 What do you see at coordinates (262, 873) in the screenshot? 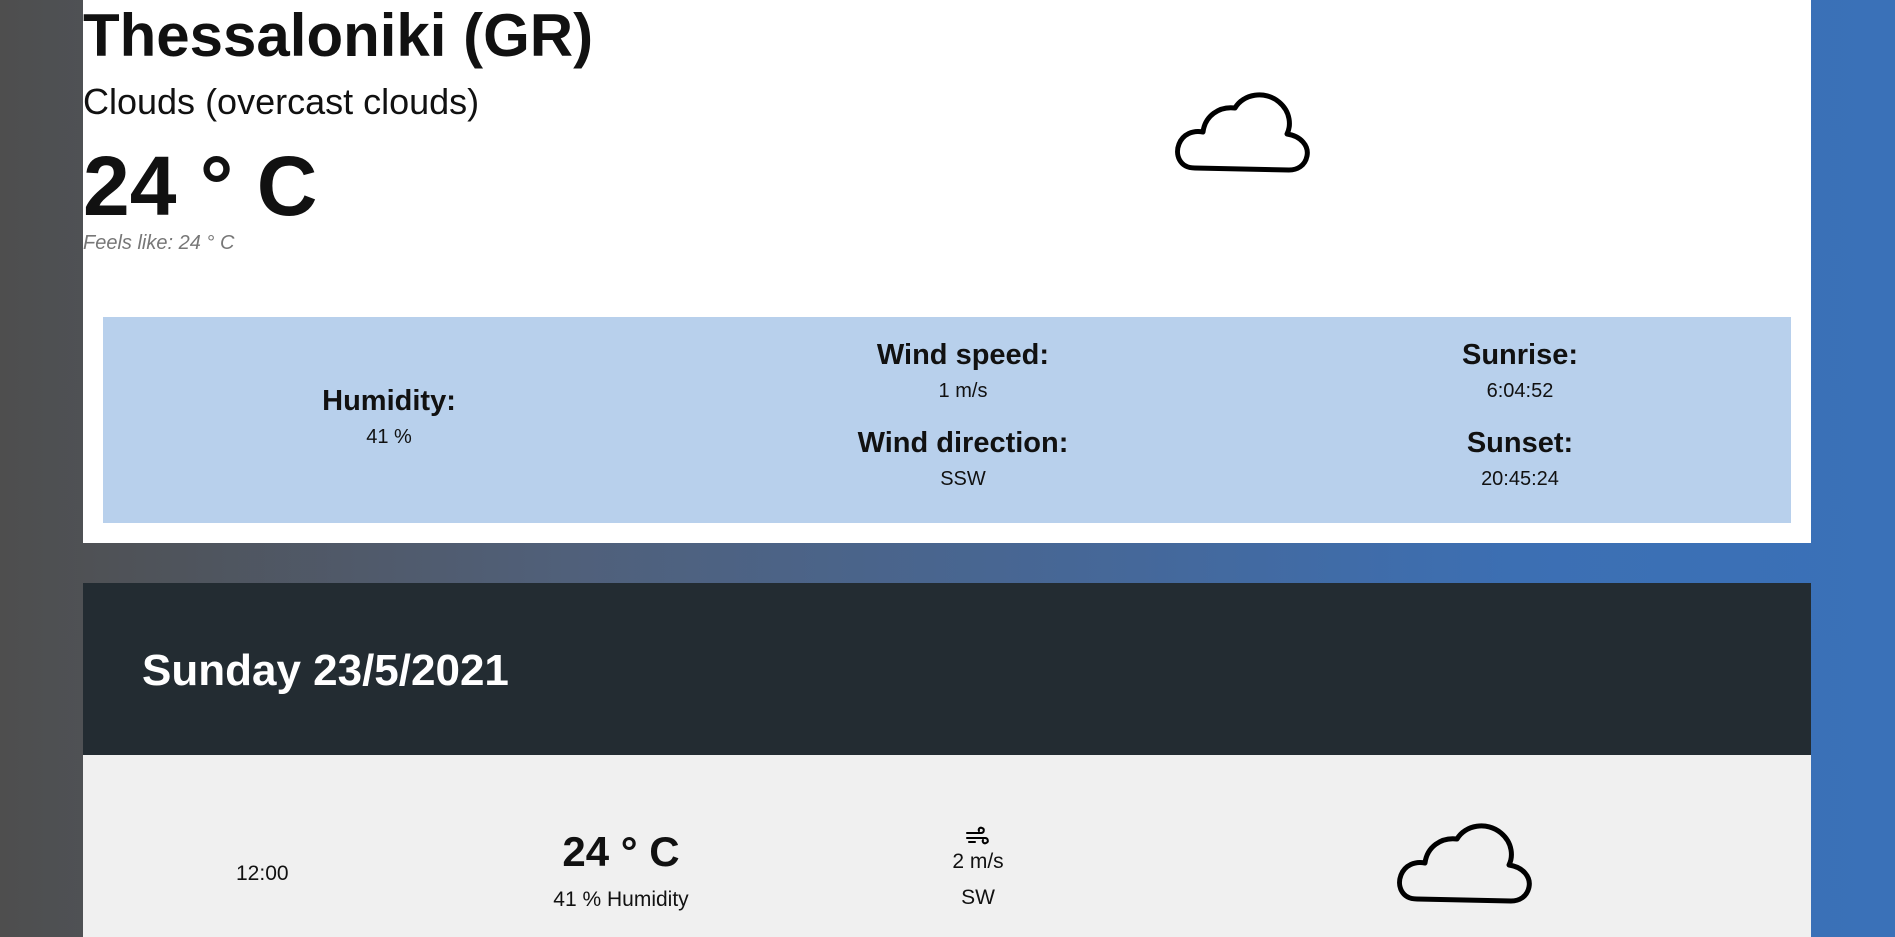
I see `forecast-time: 12:00` at bounding box center [262, 873].